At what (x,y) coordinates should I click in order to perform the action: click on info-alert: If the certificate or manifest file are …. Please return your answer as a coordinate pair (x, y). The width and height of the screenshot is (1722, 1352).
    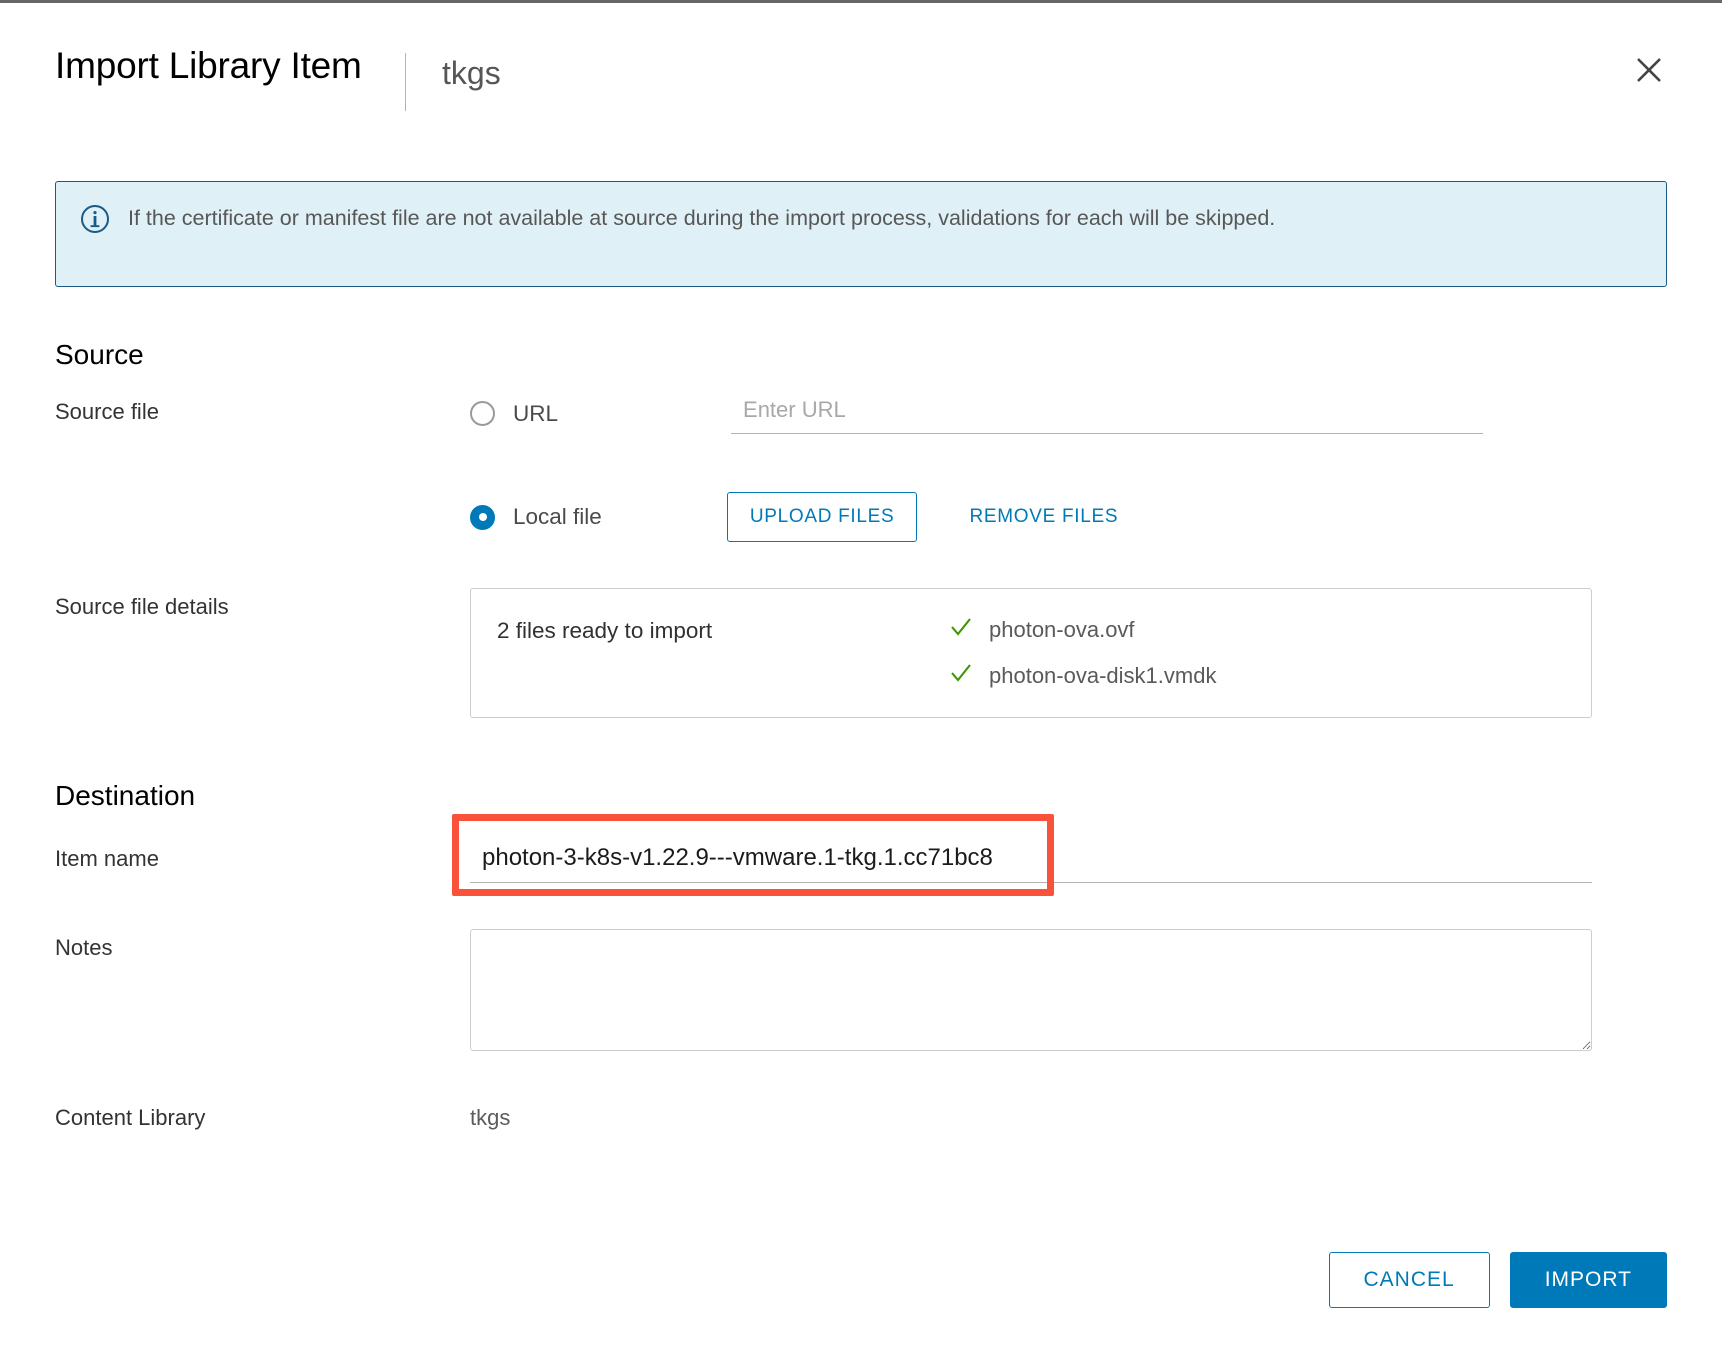
    Looking at the image, I should click on (861, 234).